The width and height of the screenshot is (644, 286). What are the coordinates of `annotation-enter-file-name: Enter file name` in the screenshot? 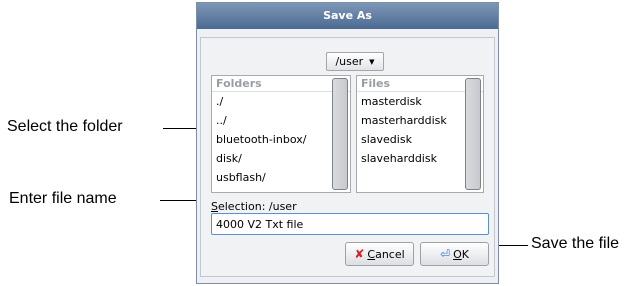 It's located at (63, 198).